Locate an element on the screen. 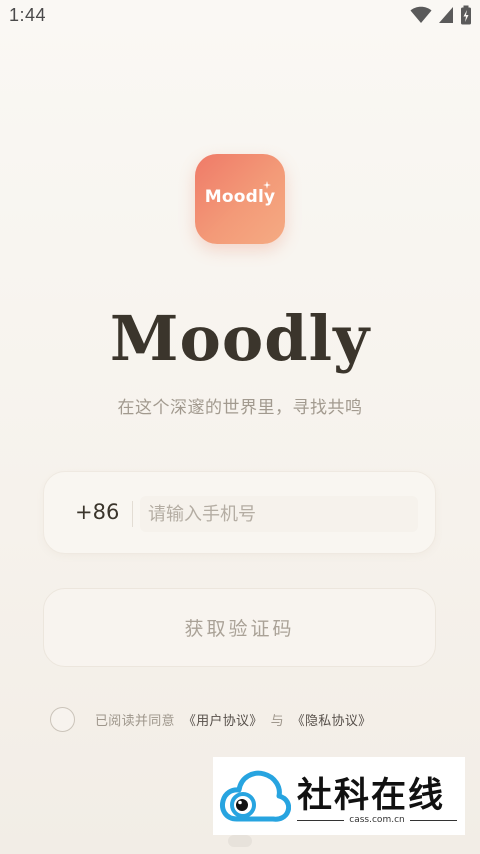 This screenshot has width=480, height=854. agreement-prefix: 已阅读并同意 is located at coordinates (135, 721).